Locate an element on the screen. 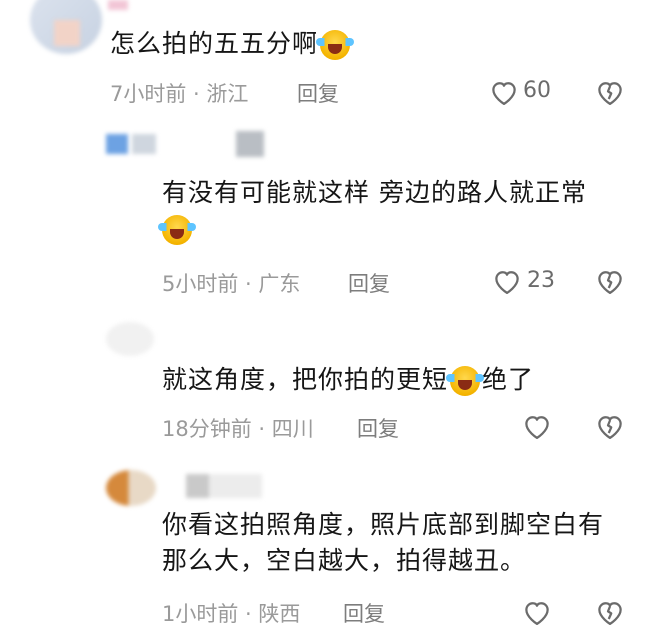  comment-text: 有没有可能就这样 旁边的路人就正常 is located at coordinates (400, 211).